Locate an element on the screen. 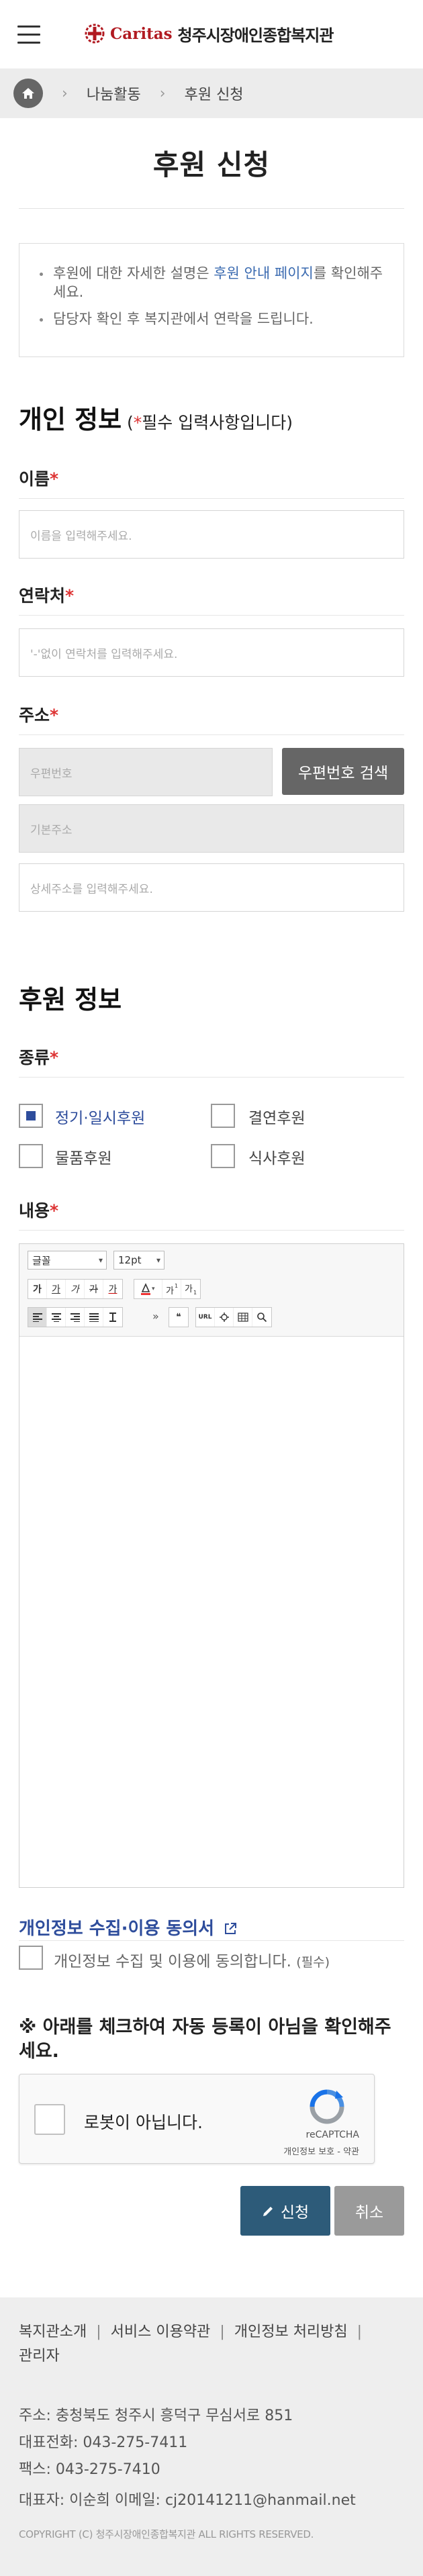  footer-link-admin: 관리자 is located at coordinates (39, 2356).